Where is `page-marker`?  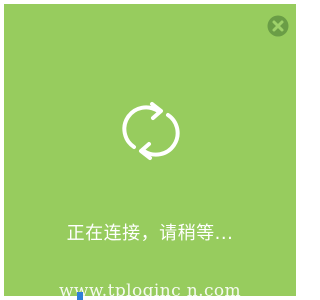
page-marker is located at coordinates (80, 296).